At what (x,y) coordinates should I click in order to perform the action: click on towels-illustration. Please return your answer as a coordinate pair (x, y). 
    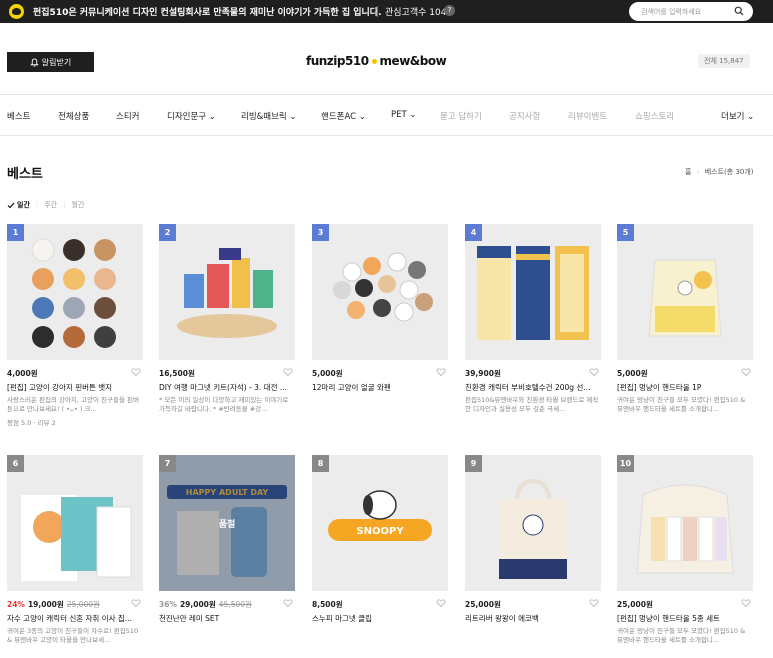
    Looking at the image, I should click on (533, 292).